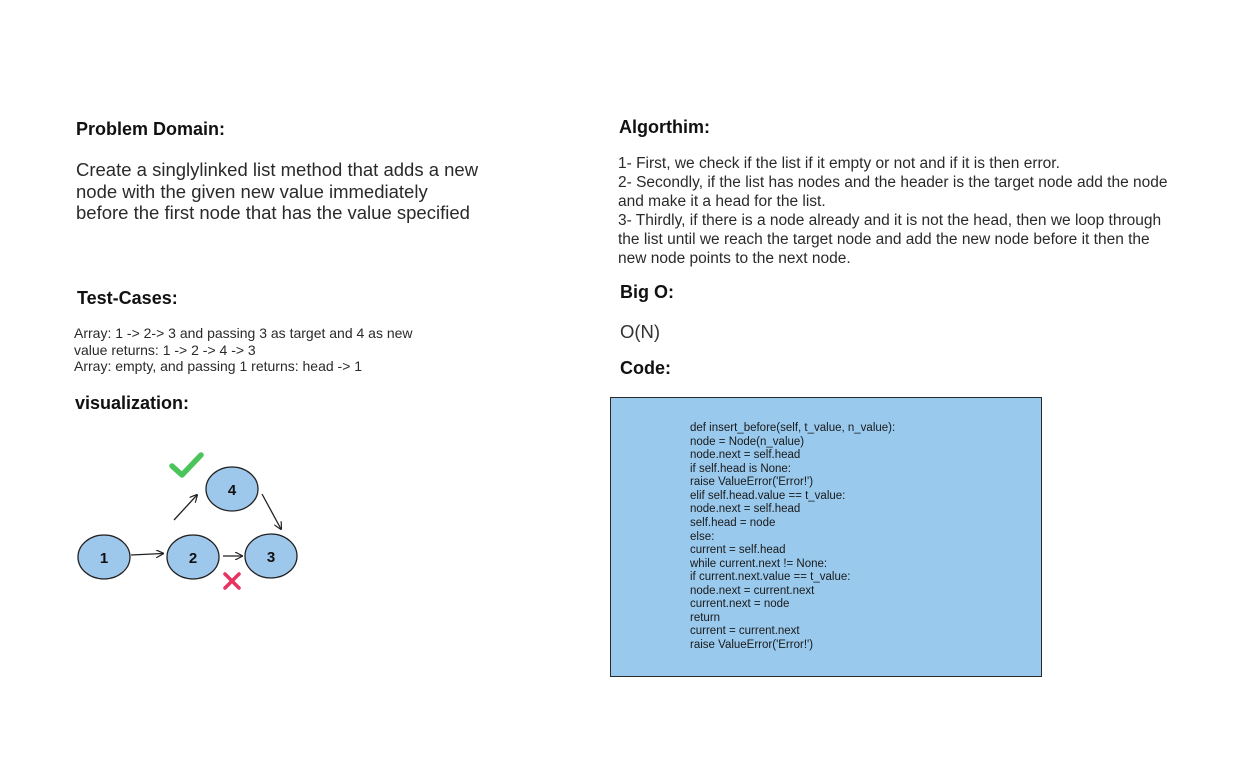  Describe the element at coordinates (741, 468) in the screenshot. I see `code-line: if self.head is None:` at that location.